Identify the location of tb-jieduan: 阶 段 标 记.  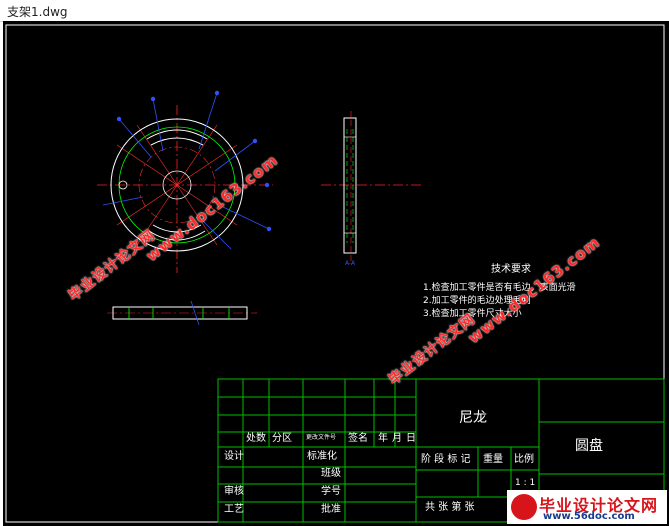
(446, 459).